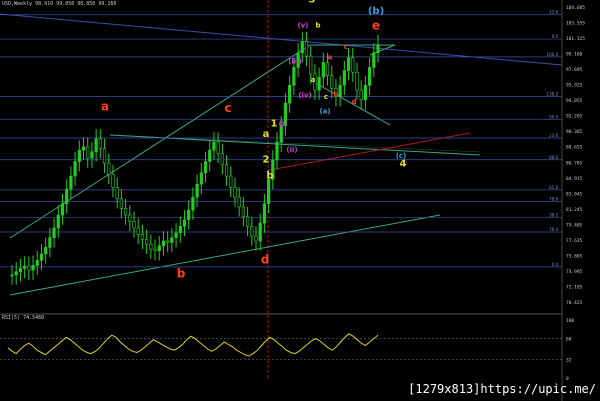 The width and height of the screenshot is (600, 401). I want to click on wave-label: c, so click(346, 47).